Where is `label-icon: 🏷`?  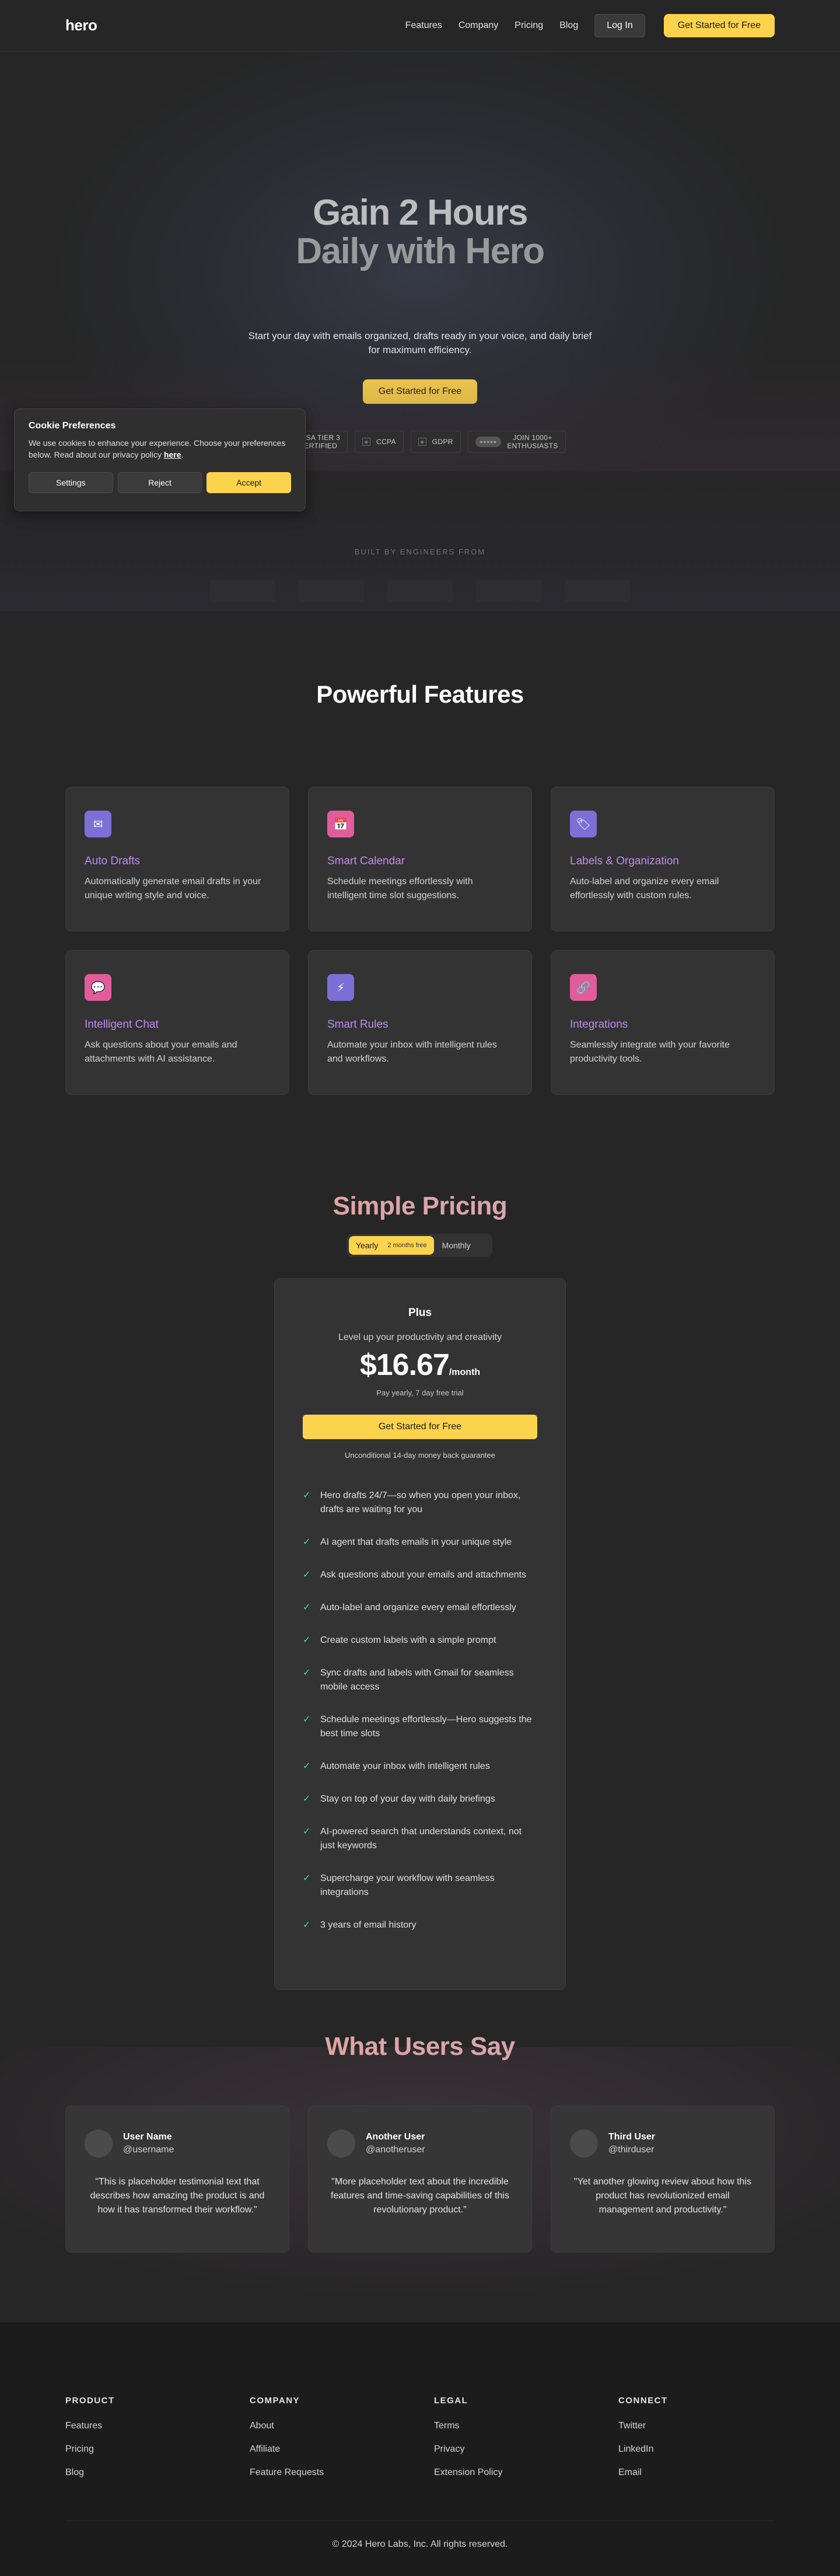
label-icon: 🏷 is located at coordinates (583, 824).